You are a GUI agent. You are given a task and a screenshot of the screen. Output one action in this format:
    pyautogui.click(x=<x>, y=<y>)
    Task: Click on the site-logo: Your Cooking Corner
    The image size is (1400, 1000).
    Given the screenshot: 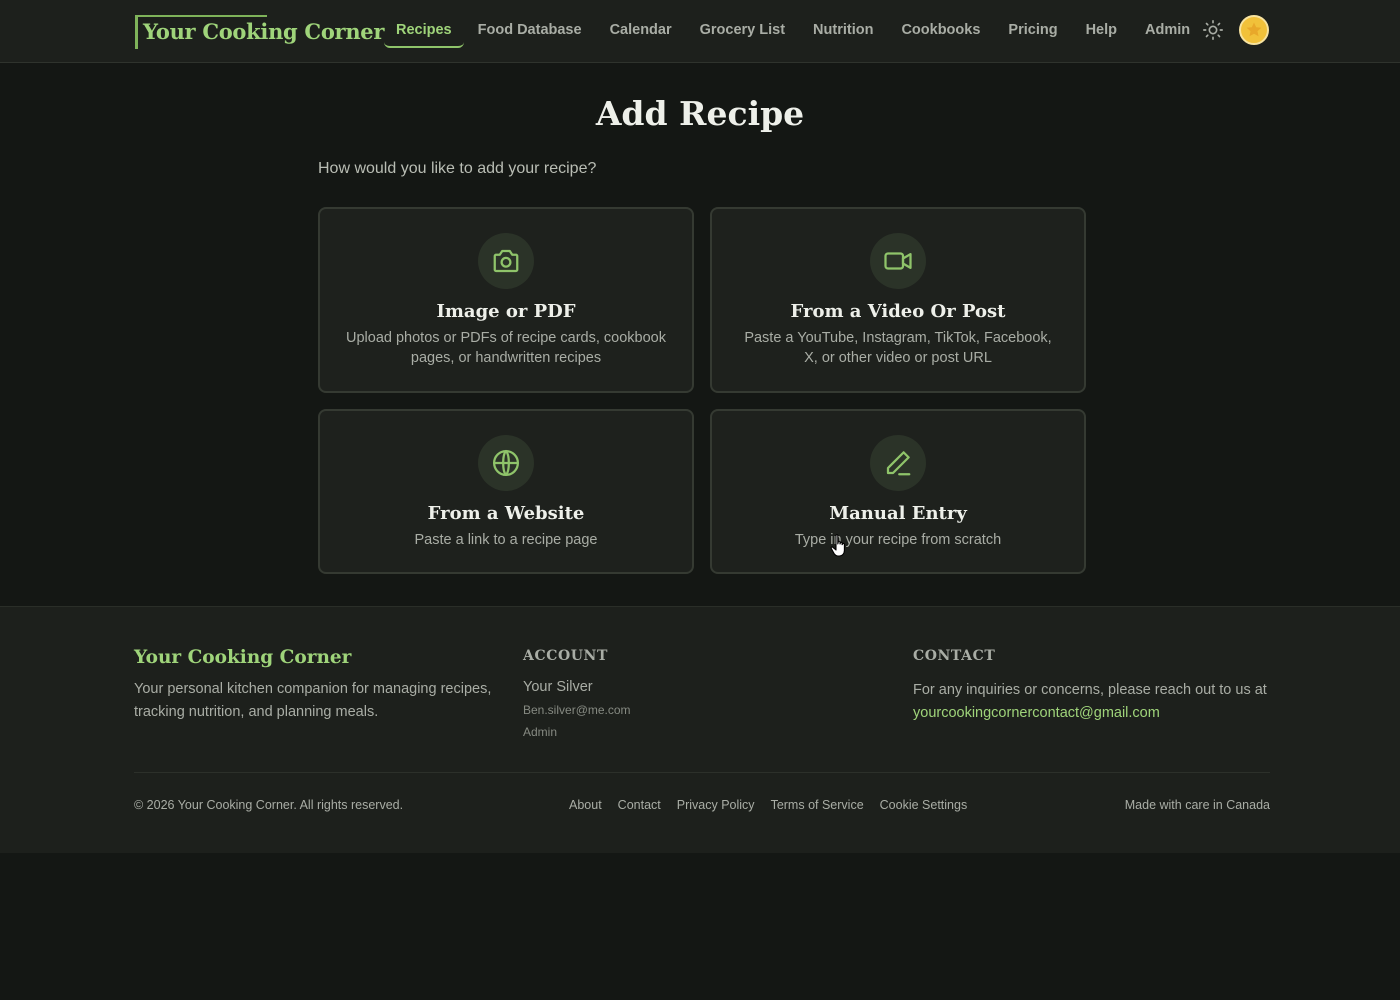 What is the action you would take?
    pyautogui.click(x=263, y=31)
    